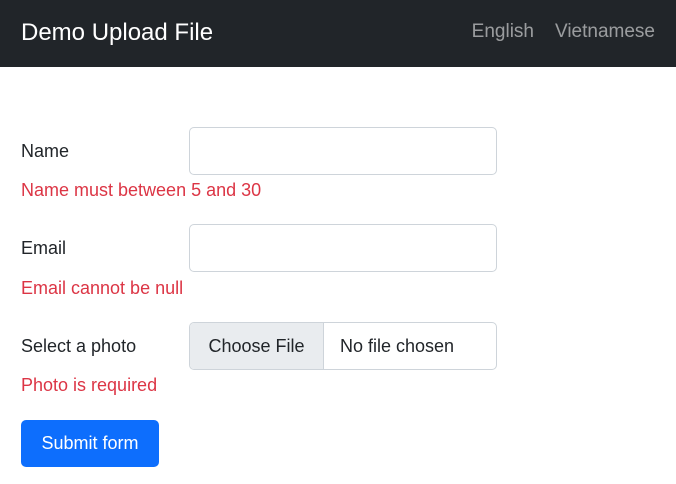 The height and width of the screenshot is (484, 676). I want to click on nav-links: English Vietnamese, so click(563, 32).